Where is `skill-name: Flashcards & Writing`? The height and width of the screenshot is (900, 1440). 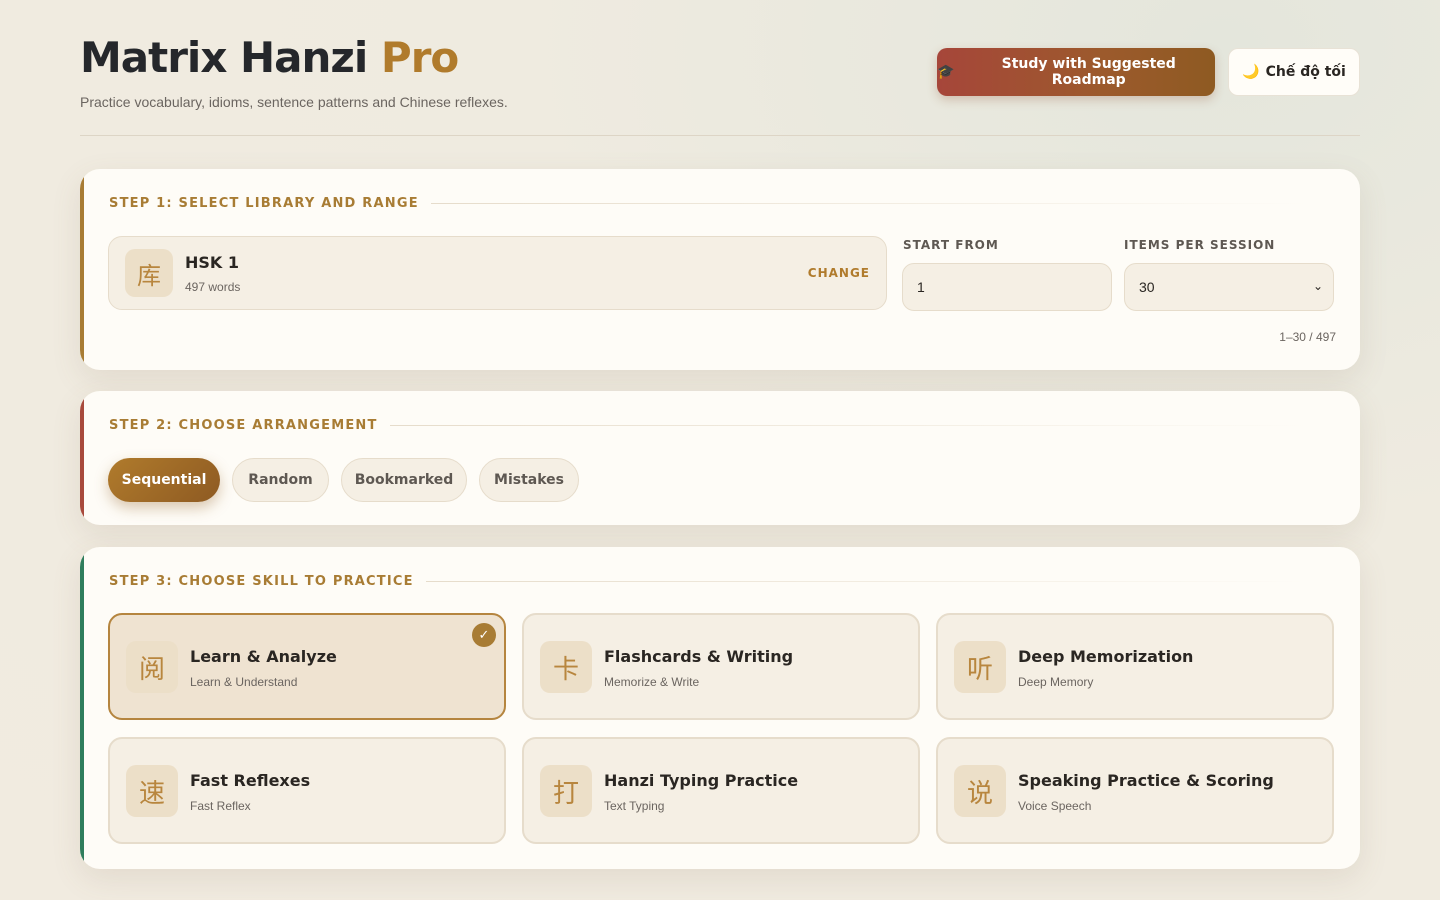 skill-name: Flashcards & Writing is located at coordinates (699, 656).